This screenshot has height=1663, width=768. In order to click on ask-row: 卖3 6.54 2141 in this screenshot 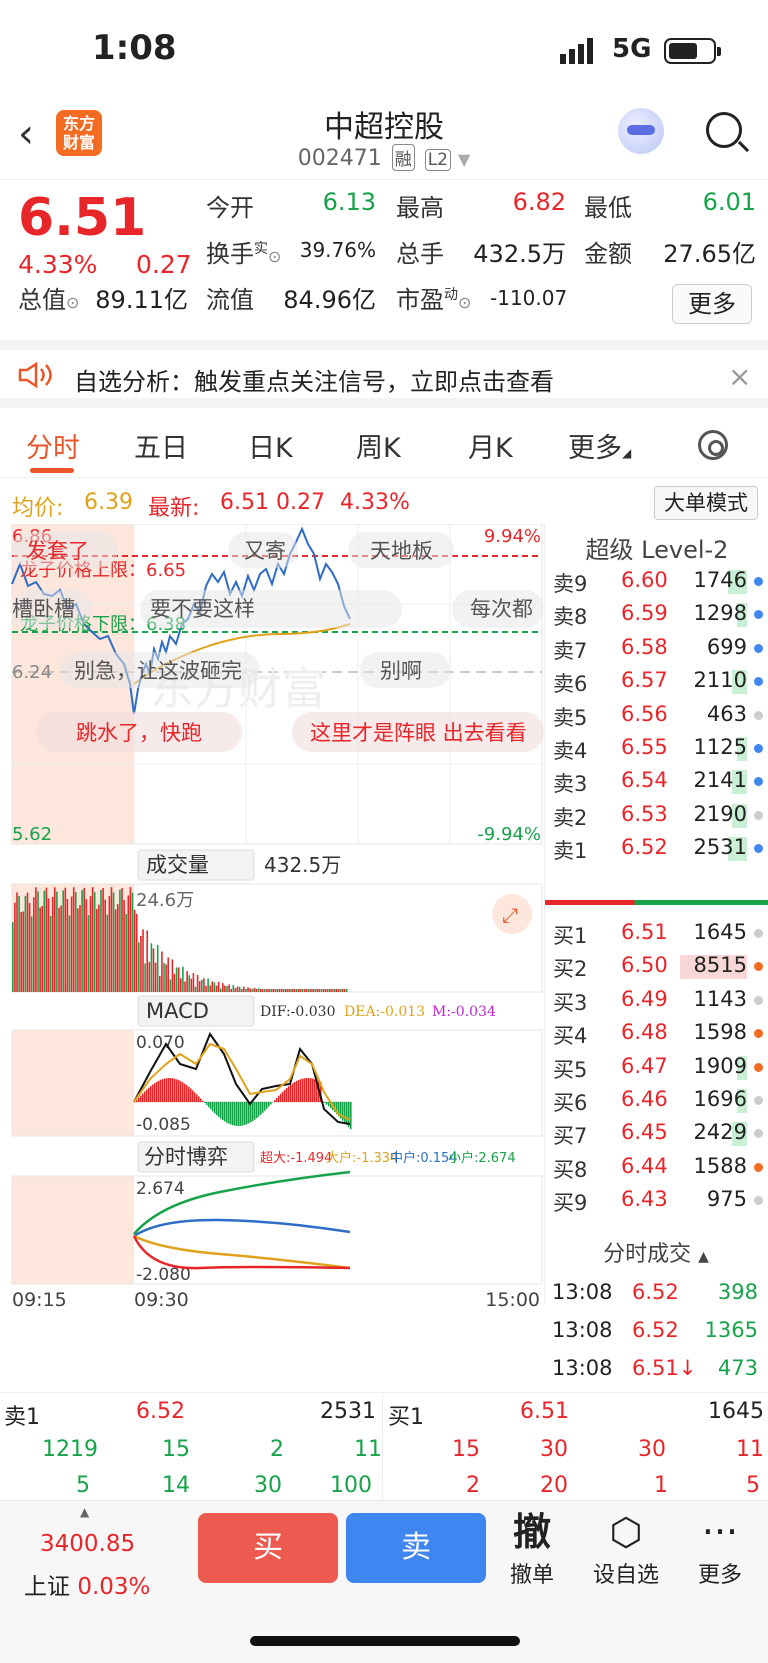, I will do `click(656, 781)`.